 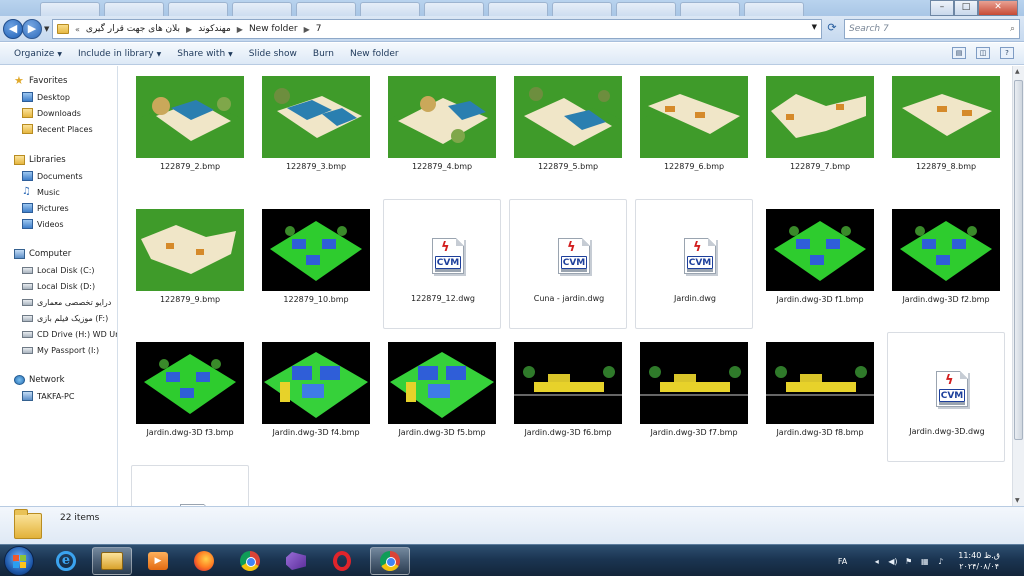 I want to click on file-item: 122879_8.bmp, so click(x=946, y=133).